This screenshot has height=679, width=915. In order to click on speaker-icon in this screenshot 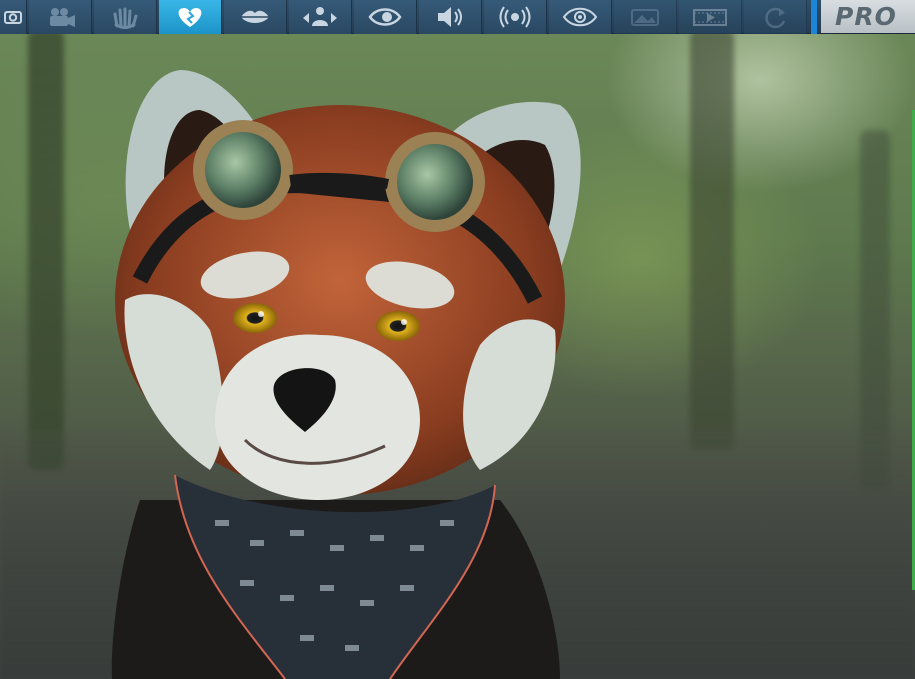, I will do `click(450, 17)`.